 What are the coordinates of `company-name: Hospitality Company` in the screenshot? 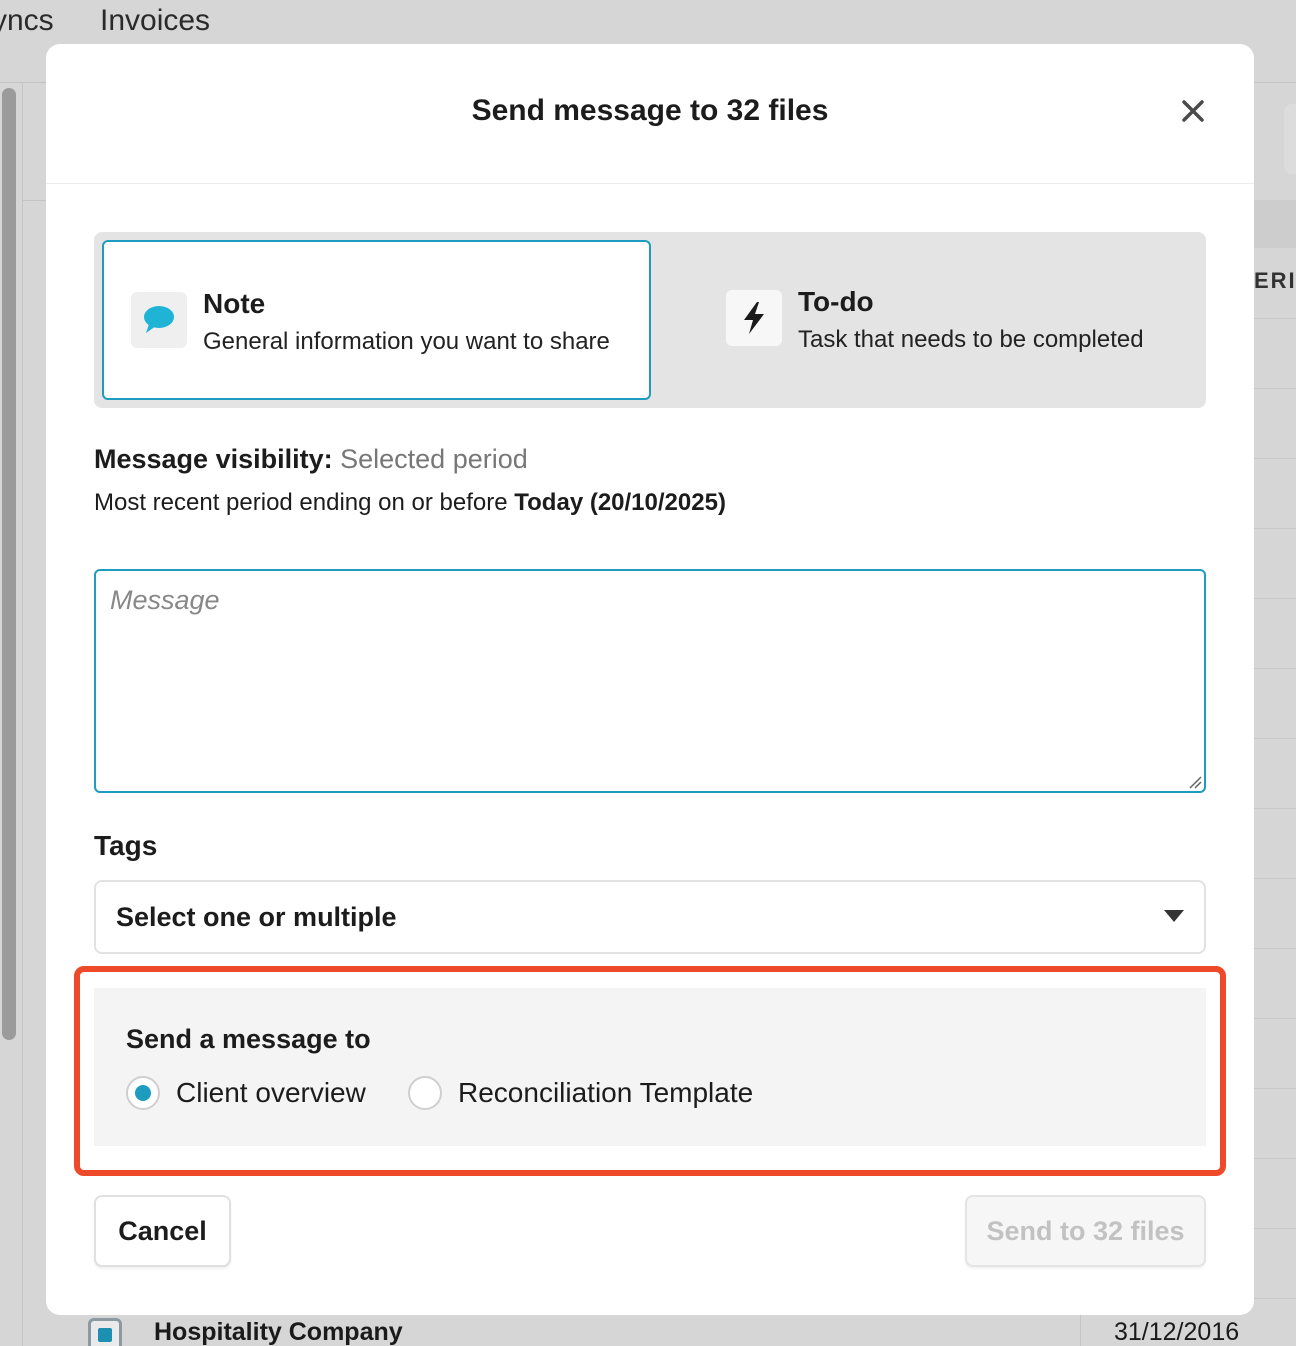 It's located at (278, 1332).